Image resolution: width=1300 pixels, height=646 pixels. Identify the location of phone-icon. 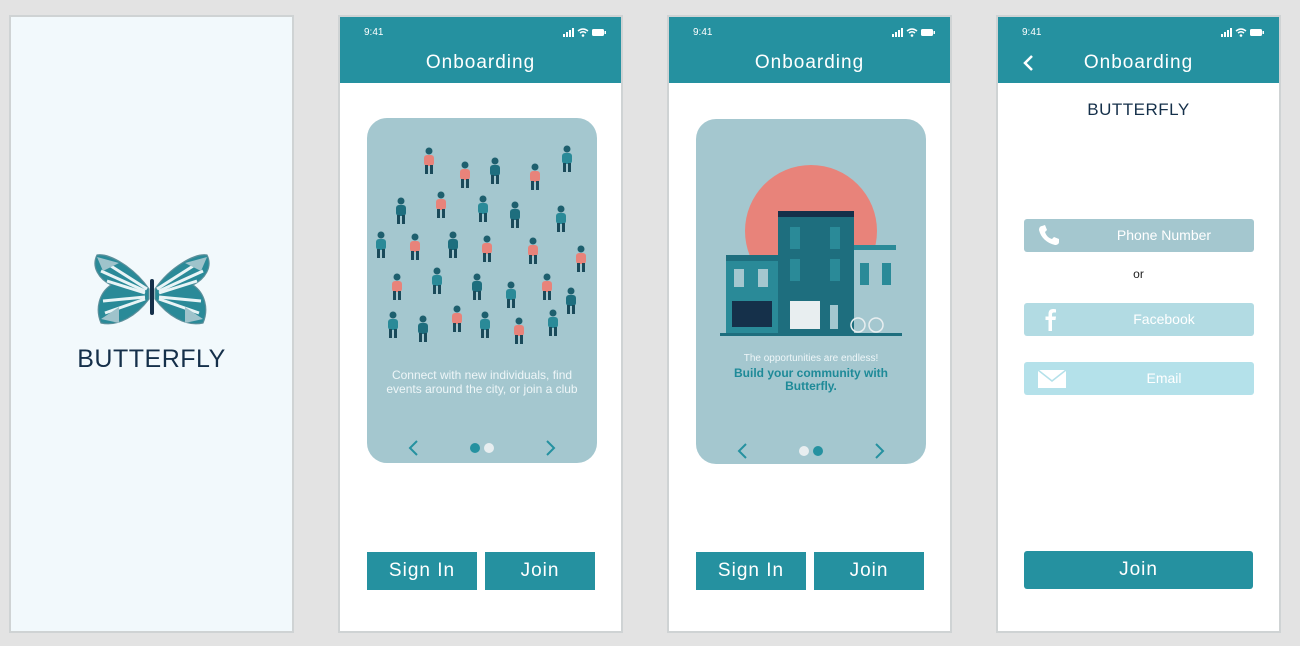
(1049, 235).